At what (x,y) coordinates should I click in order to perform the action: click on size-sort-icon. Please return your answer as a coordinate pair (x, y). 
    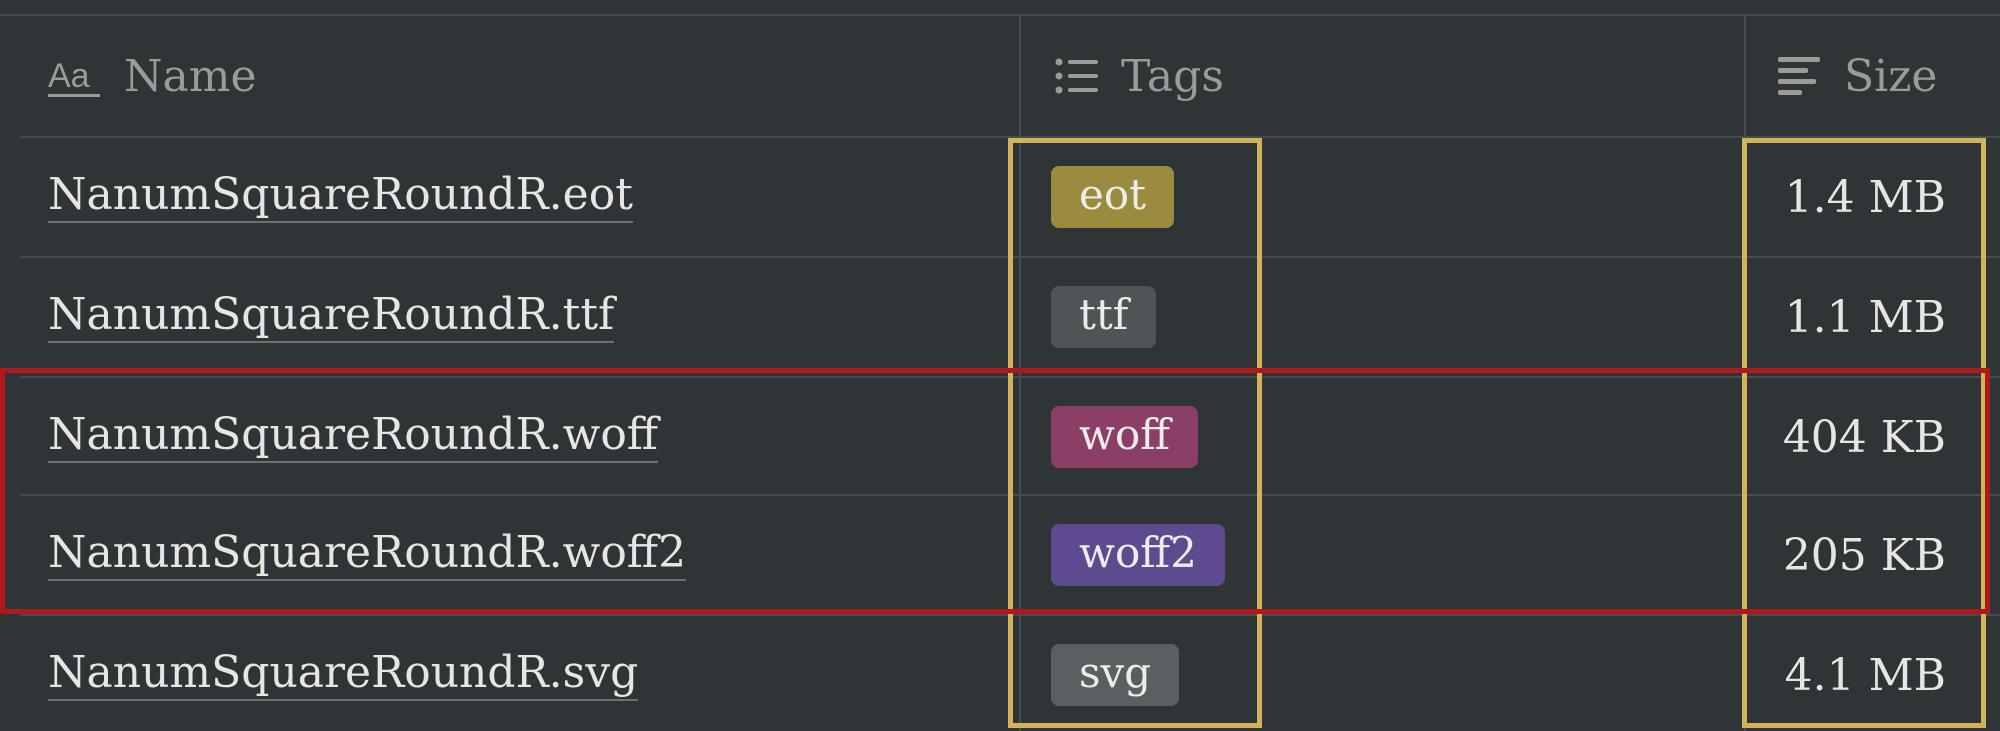
    Looking at the image, I should click on (1800, 76).